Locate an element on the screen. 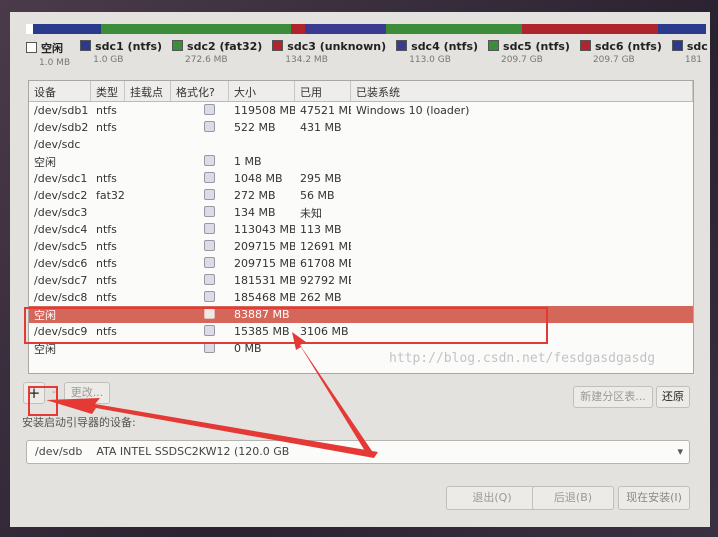 The image size is (718, 537). table-cell: 92792 MB is located at coordinates (325, 280).